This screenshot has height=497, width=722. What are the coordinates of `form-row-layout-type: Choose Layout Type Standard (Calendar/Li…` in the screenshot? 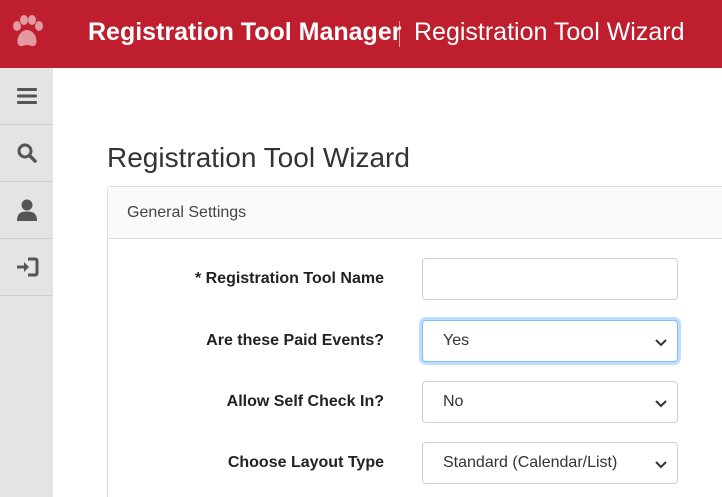 It's located at (415, 464).